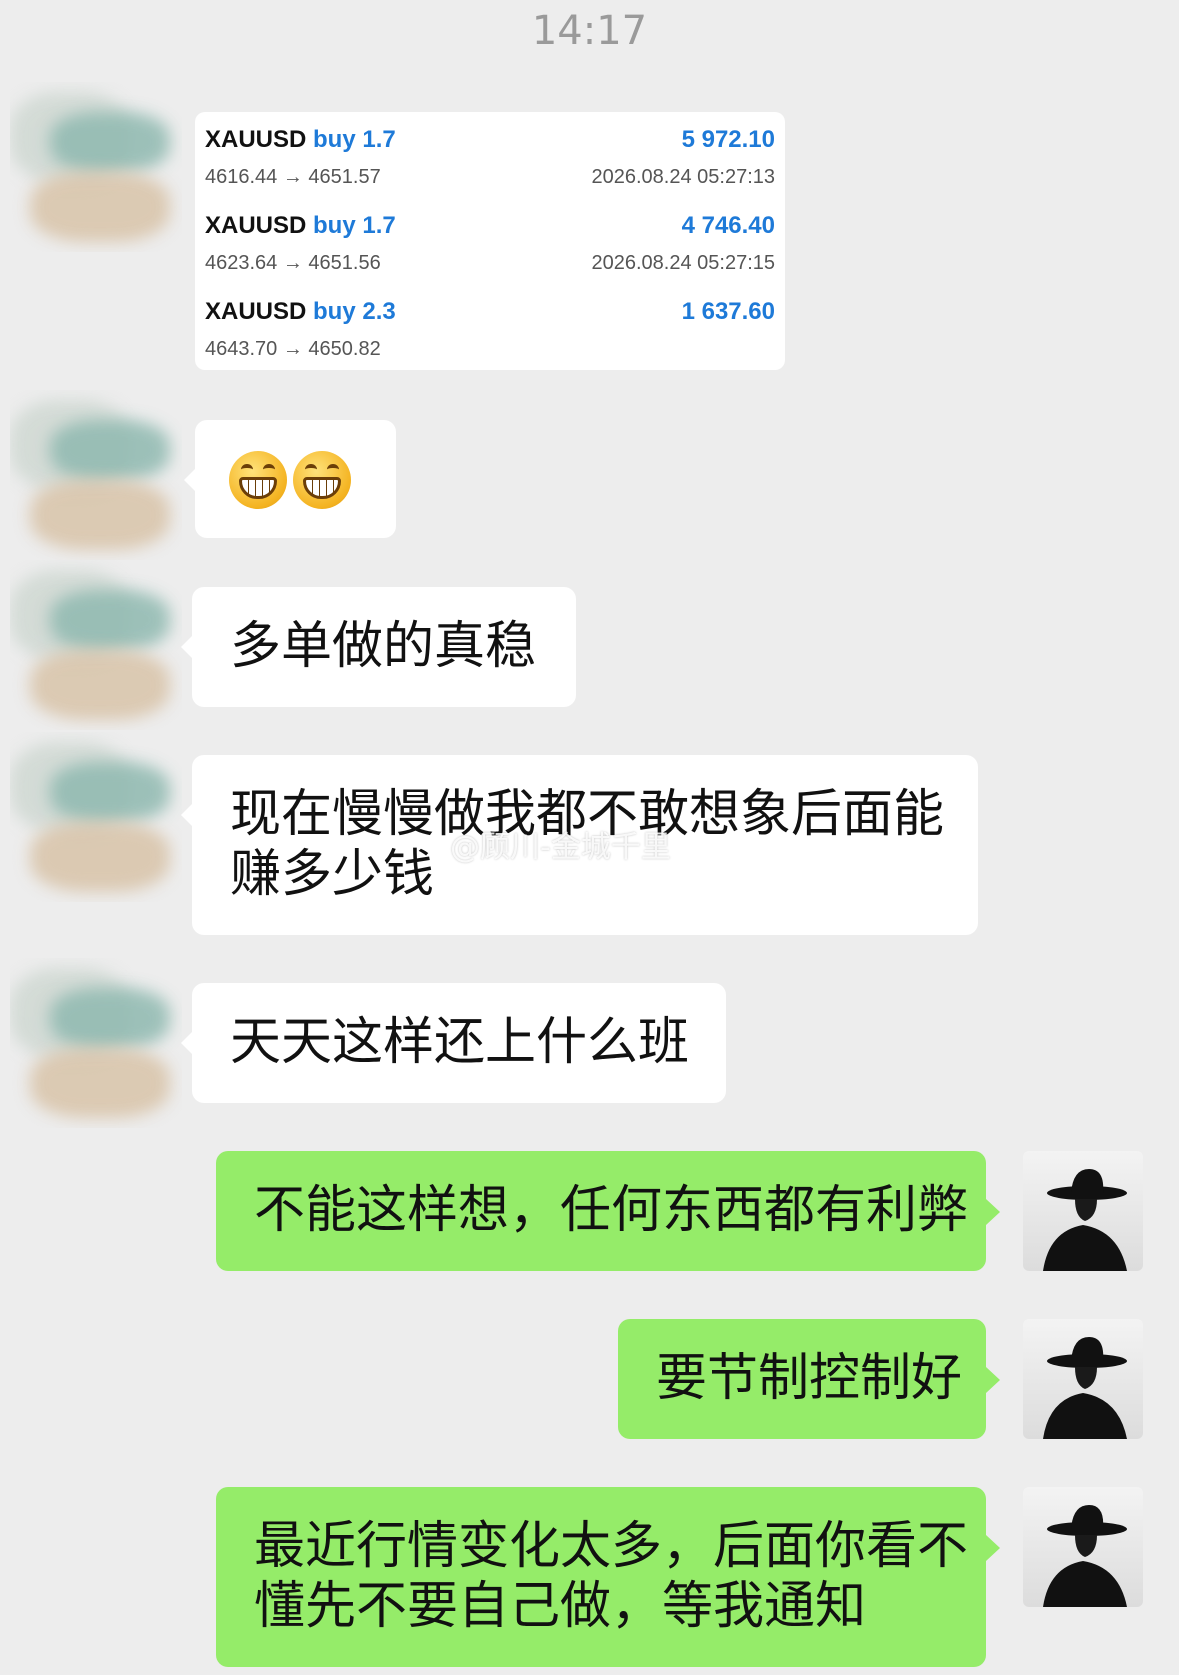 Image resolution: width=1179 pixels, height=1675 pixels. I want to click on message-bubble: 不能这样想，任何东西都有利弊, so click(608, 1211).